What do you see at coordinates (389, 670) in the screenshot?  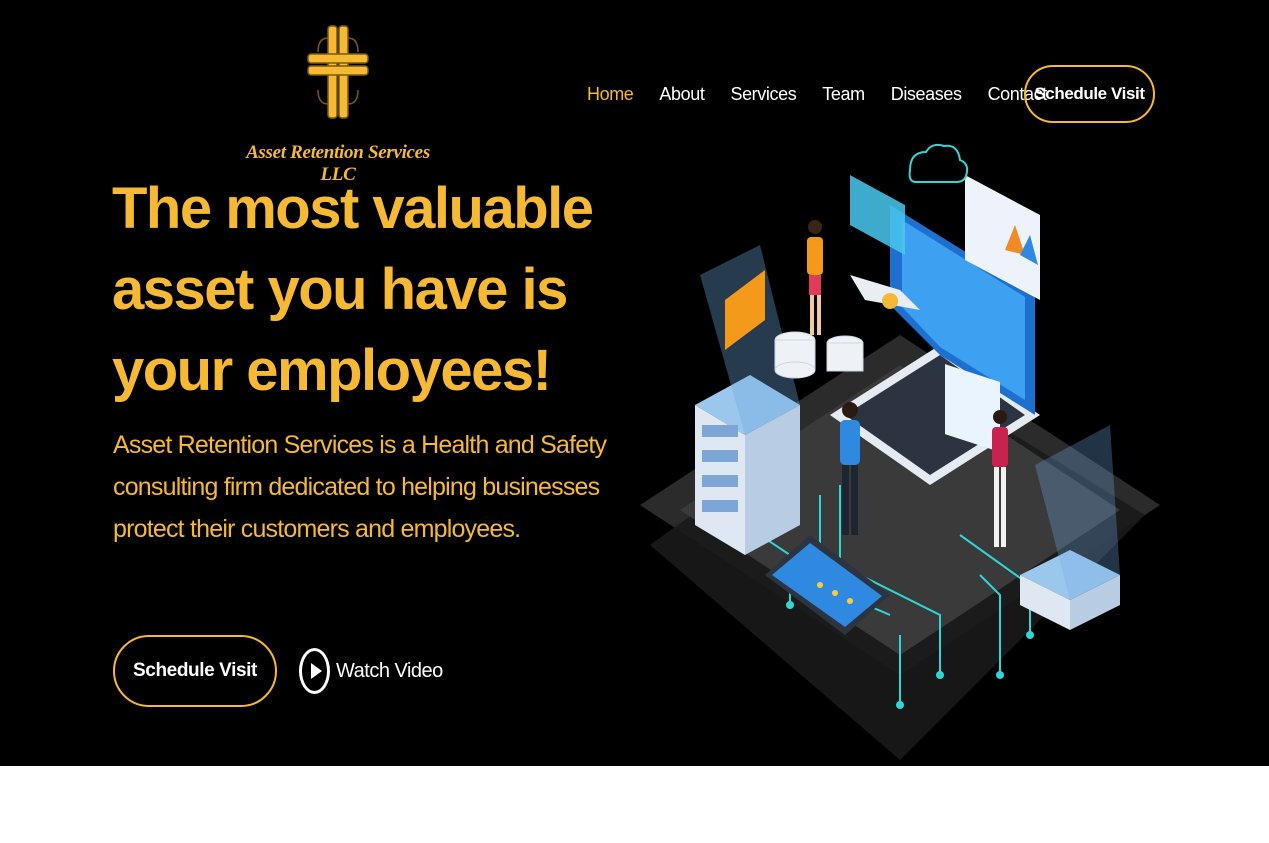 I see `watch-video-label: Watch Video` at bounding box center [389, 670].